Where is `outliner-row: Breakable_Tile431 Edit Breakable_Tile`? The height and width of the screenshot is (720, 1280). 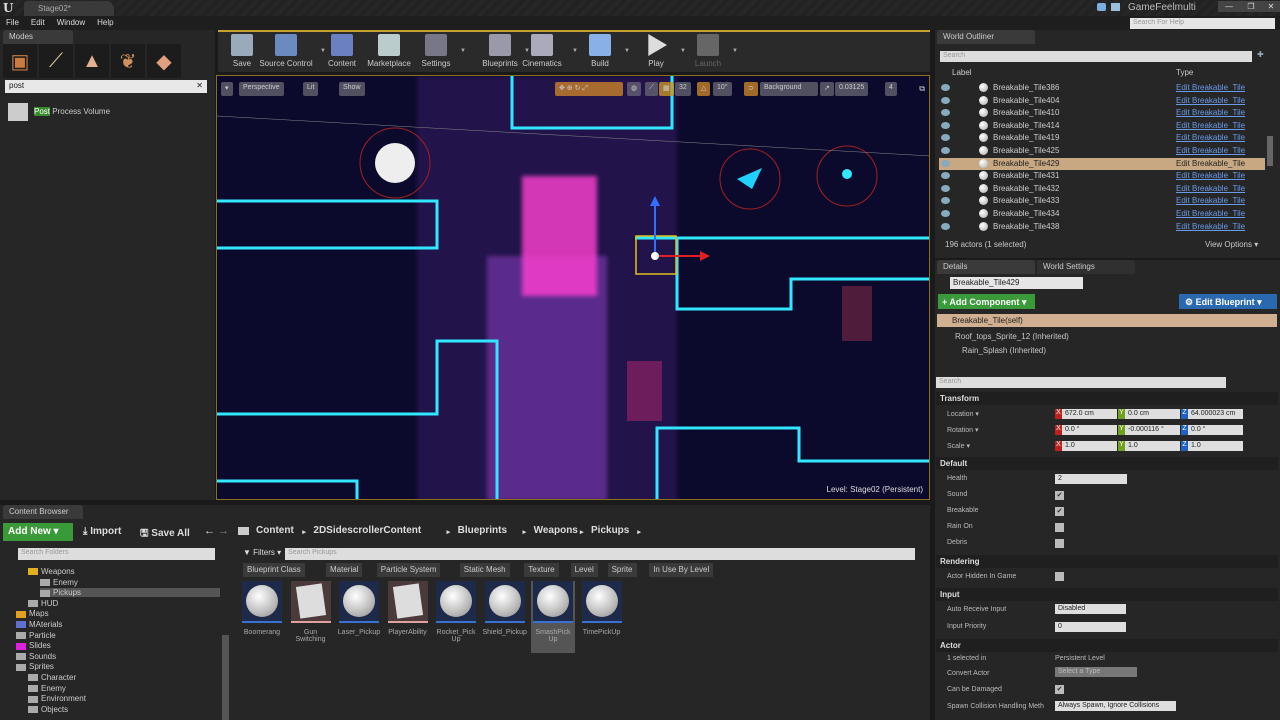
outliner-row: Breakable_Tile431 Edit Breakable_Tile is located at coordinates (1102, 176).